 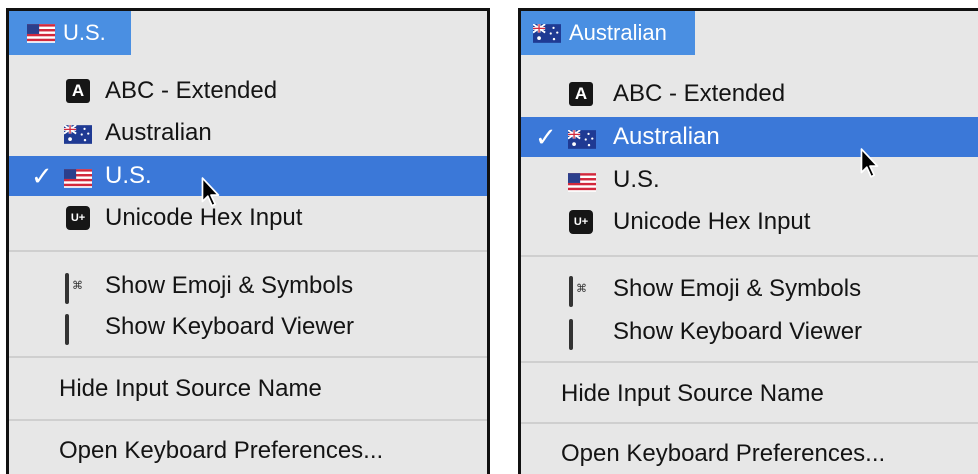 I want to click on menubar-input-source-us: U.S., so click(x=70, y=33).